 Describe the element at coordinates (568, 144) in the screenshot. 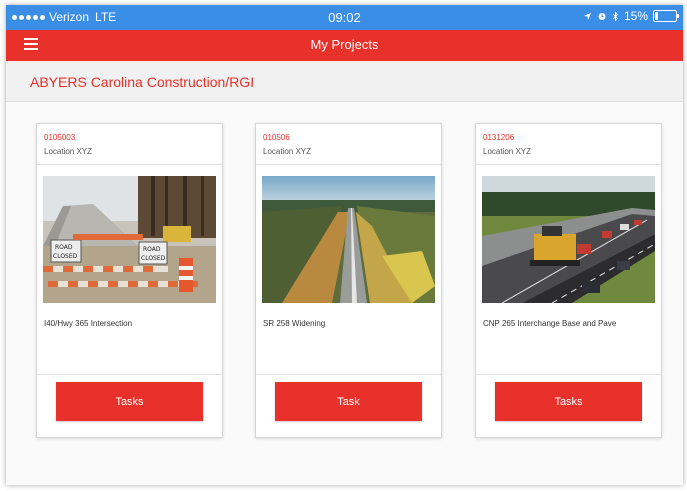

I see `project-card-header: 0131206 Location XYZ` at that location.